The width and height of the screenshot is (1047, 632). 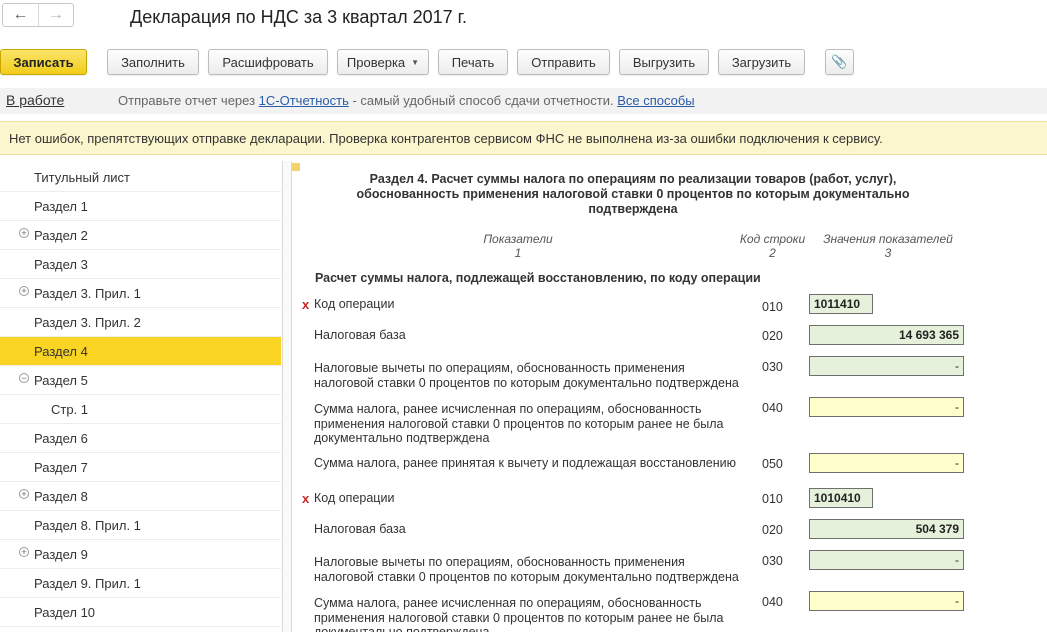 I want to click on sidebar-item-label: Раздел 6, so click(x=61, y=438).